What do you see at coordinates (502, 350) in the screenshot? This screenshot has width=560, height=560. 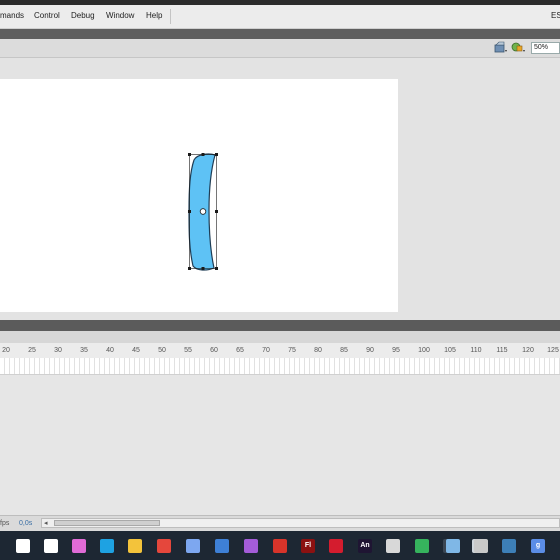 I see `ruler-label: 115` at bounding box center [502, 350].